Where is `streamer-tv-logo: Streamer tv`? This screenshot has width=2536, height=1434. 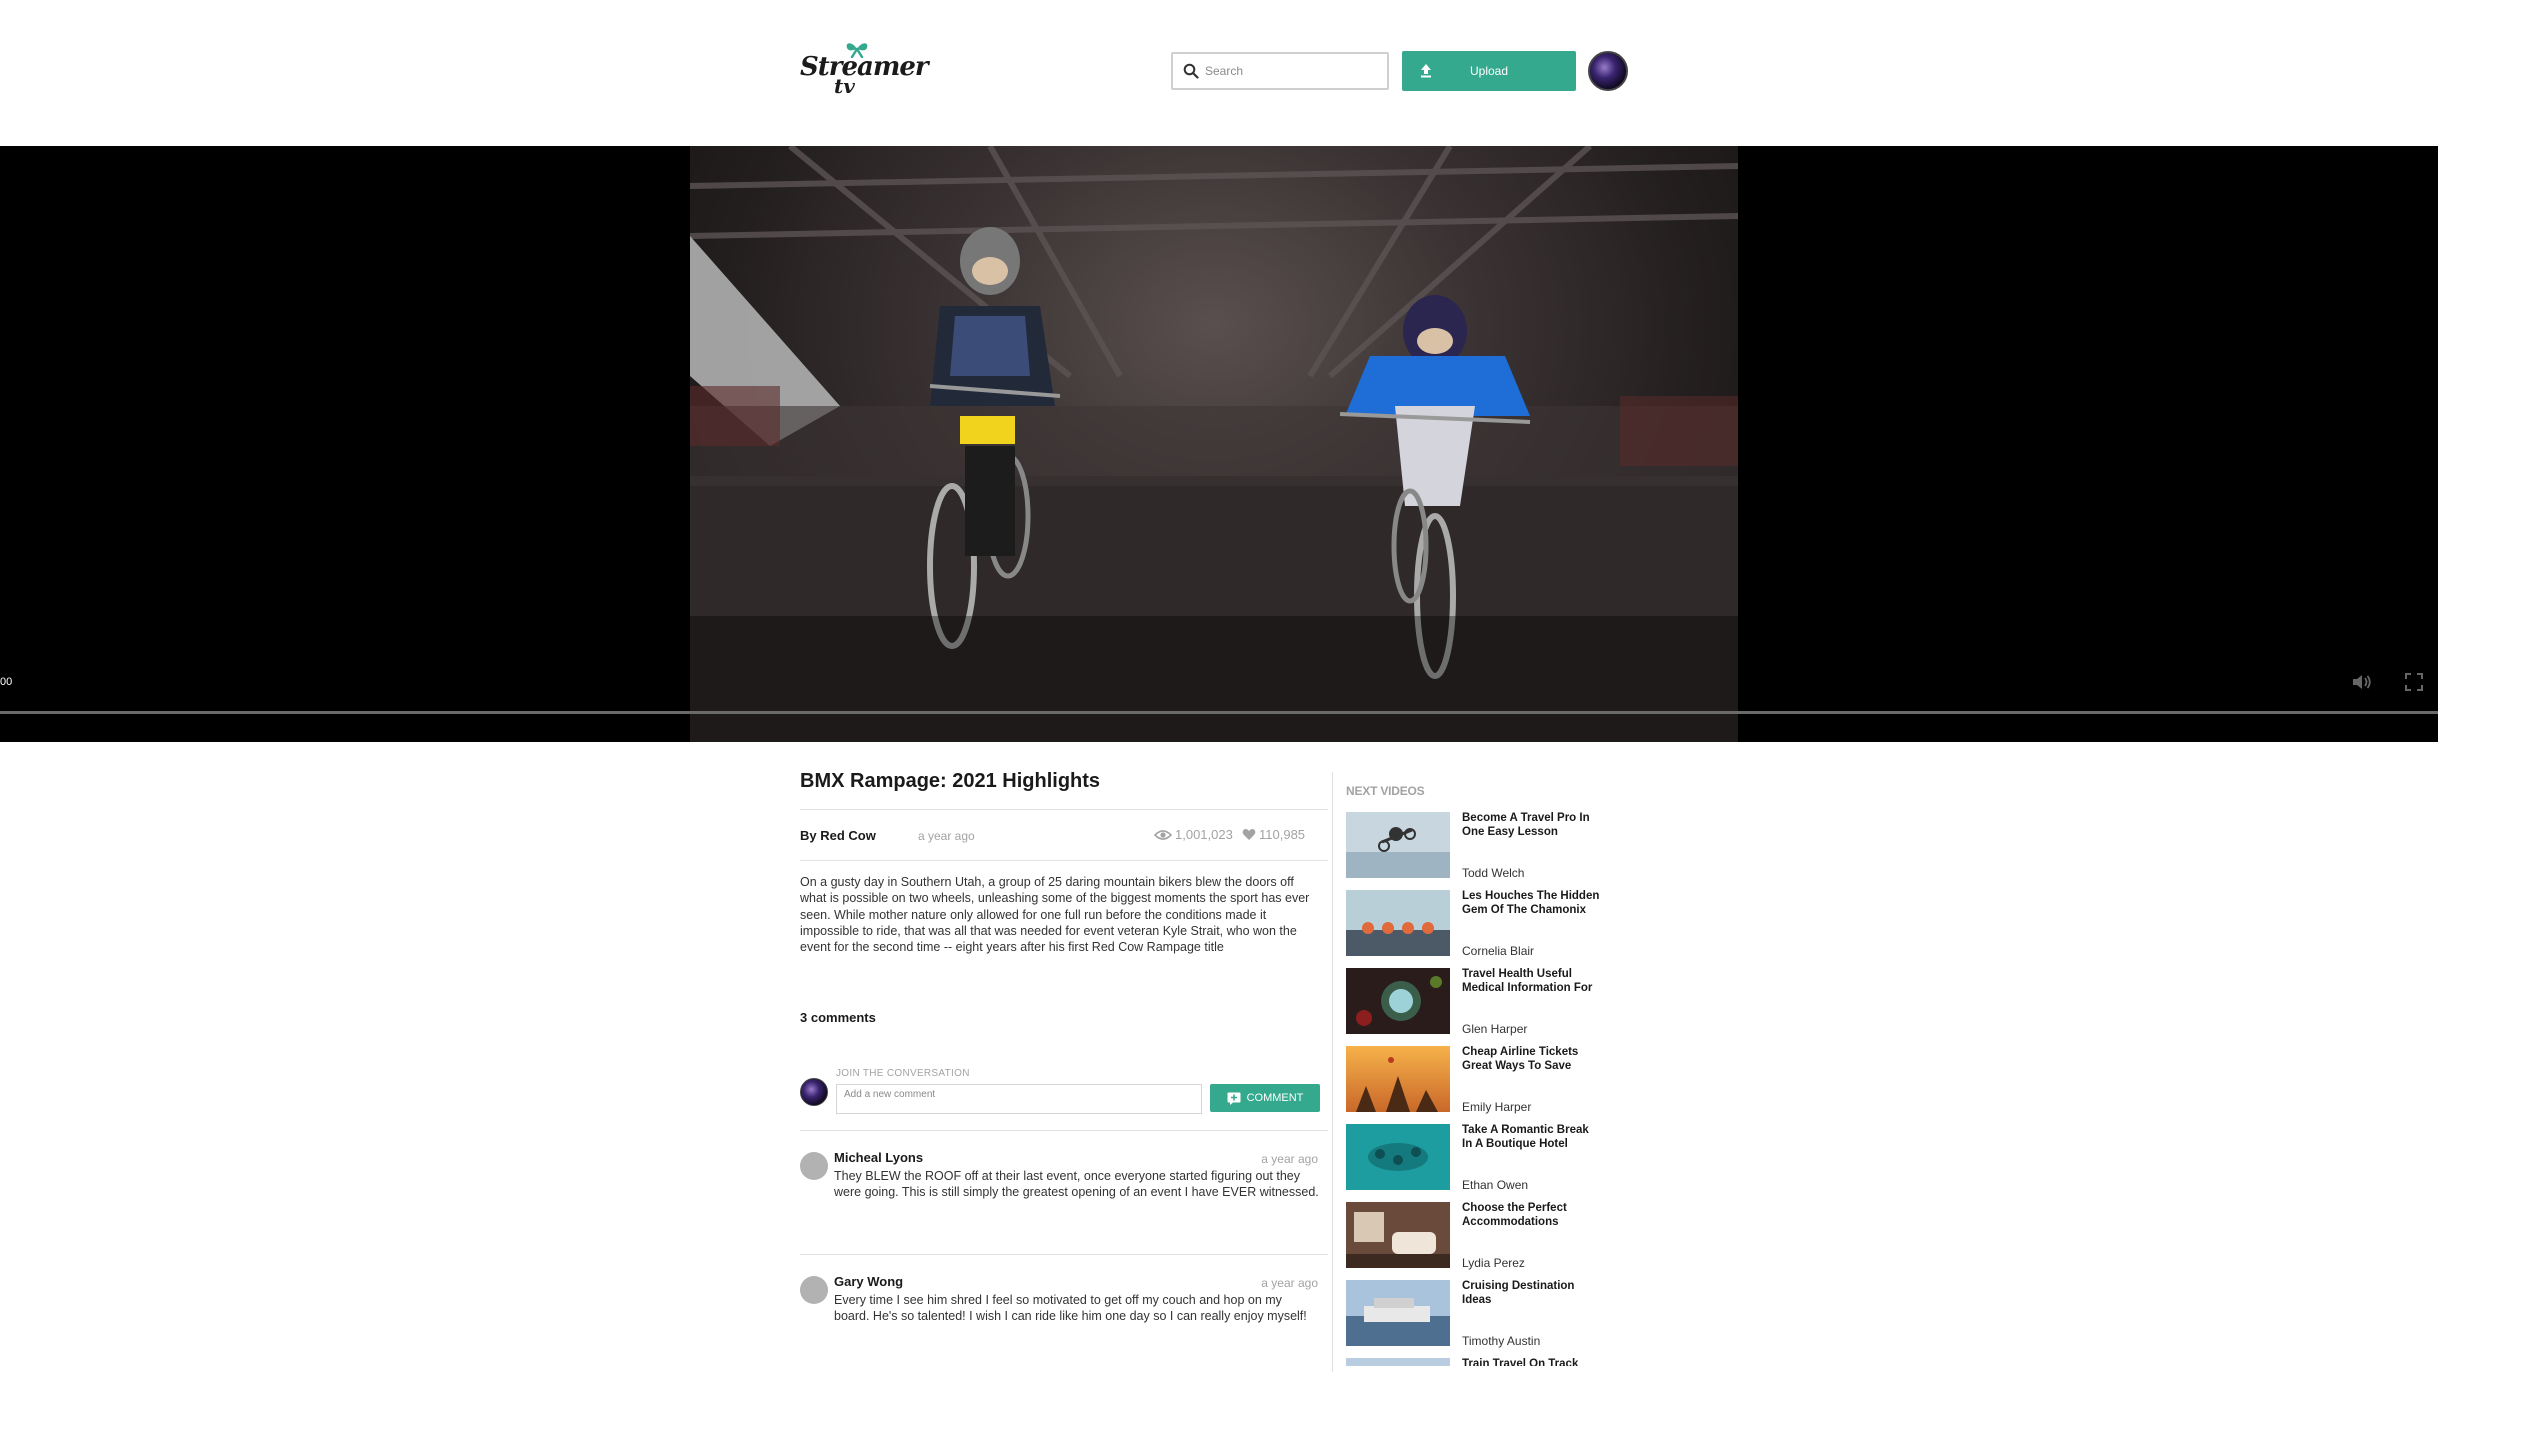 streamer-tv-logo: Streamer tv is located at coordinates (864, 69).